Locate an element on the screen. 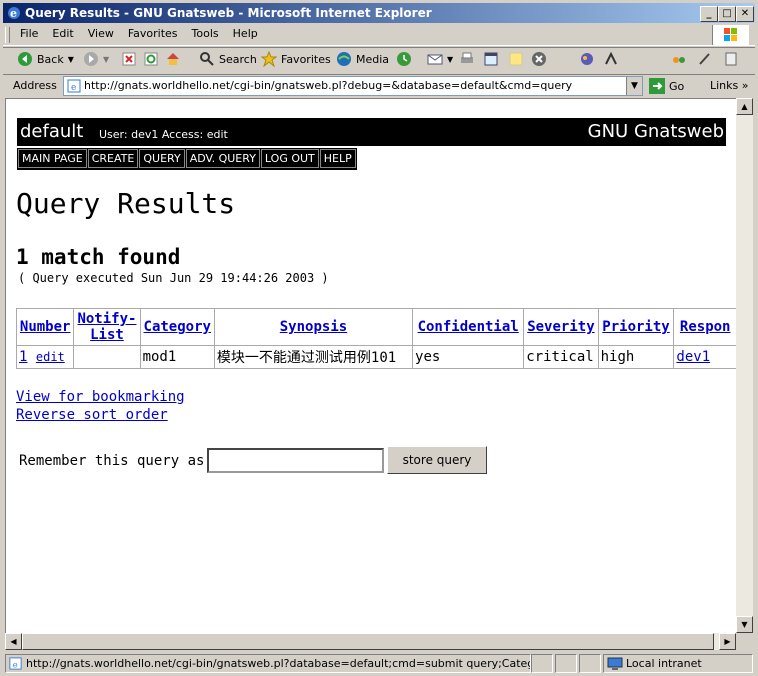  column-responsible: Respon is located at coordinates (705, 327).